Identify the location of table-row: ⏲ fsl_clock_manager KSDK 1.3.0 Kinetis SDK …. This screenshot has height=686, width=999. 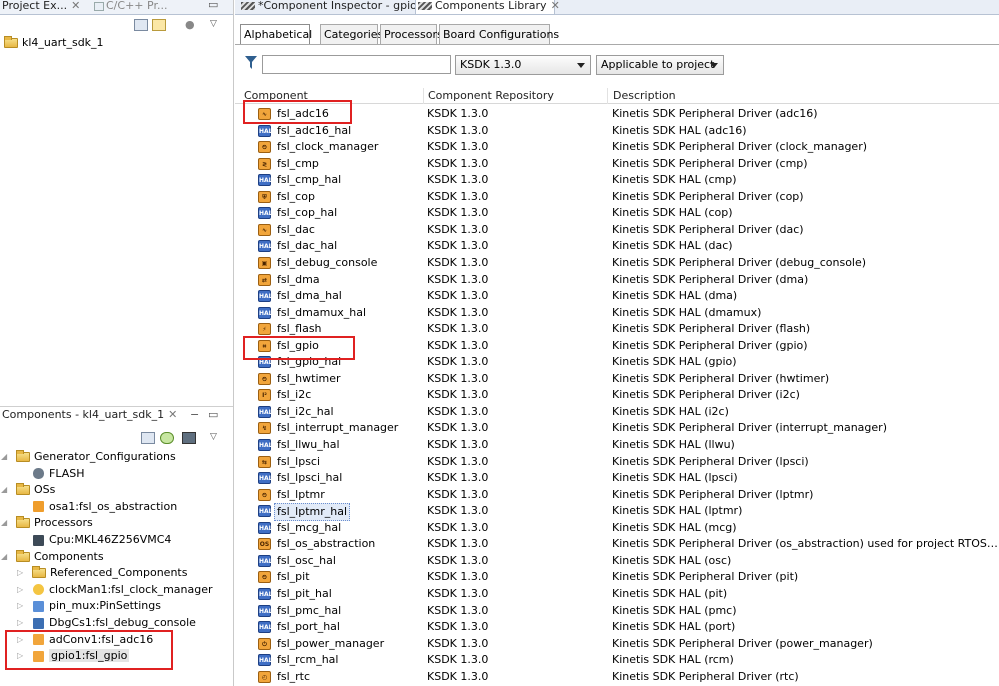
(617, 147).